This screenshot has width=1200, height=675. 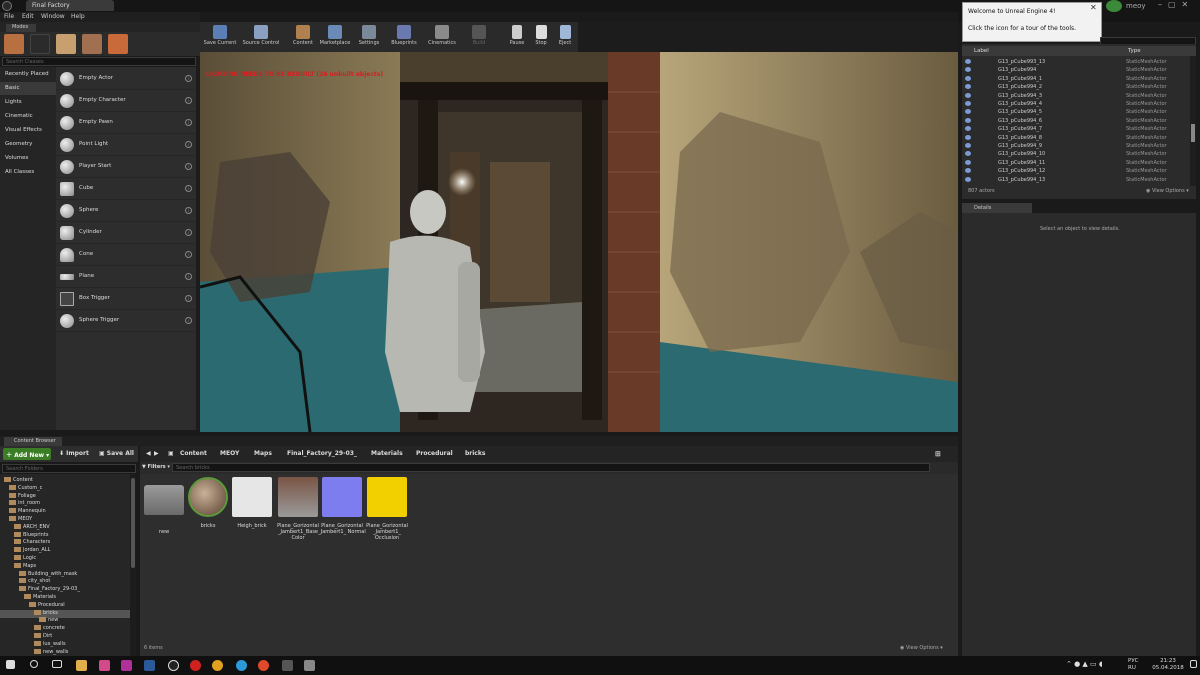 I want to click on asset-bricks: bricks, so click(x=208, y=507).